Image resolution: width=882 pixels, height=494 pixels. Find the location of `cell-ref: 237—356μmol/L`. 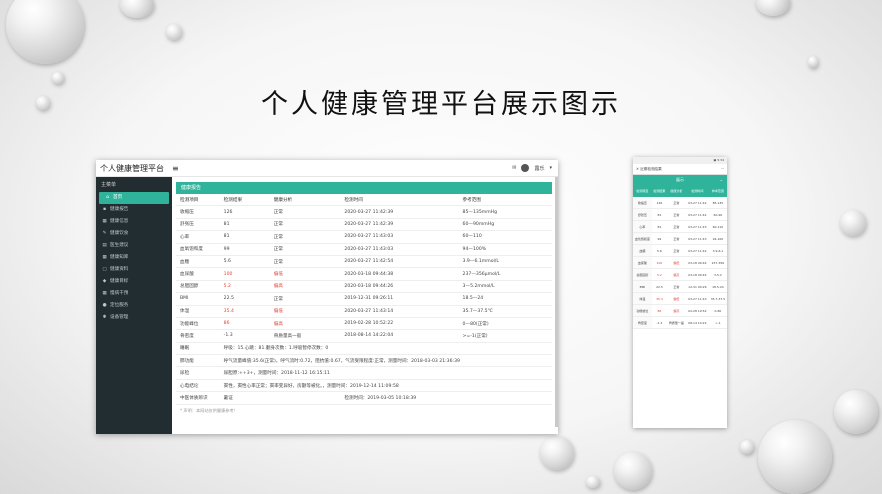

cell-ref: 237—356μmol/L is located at coordinates (505, 274).